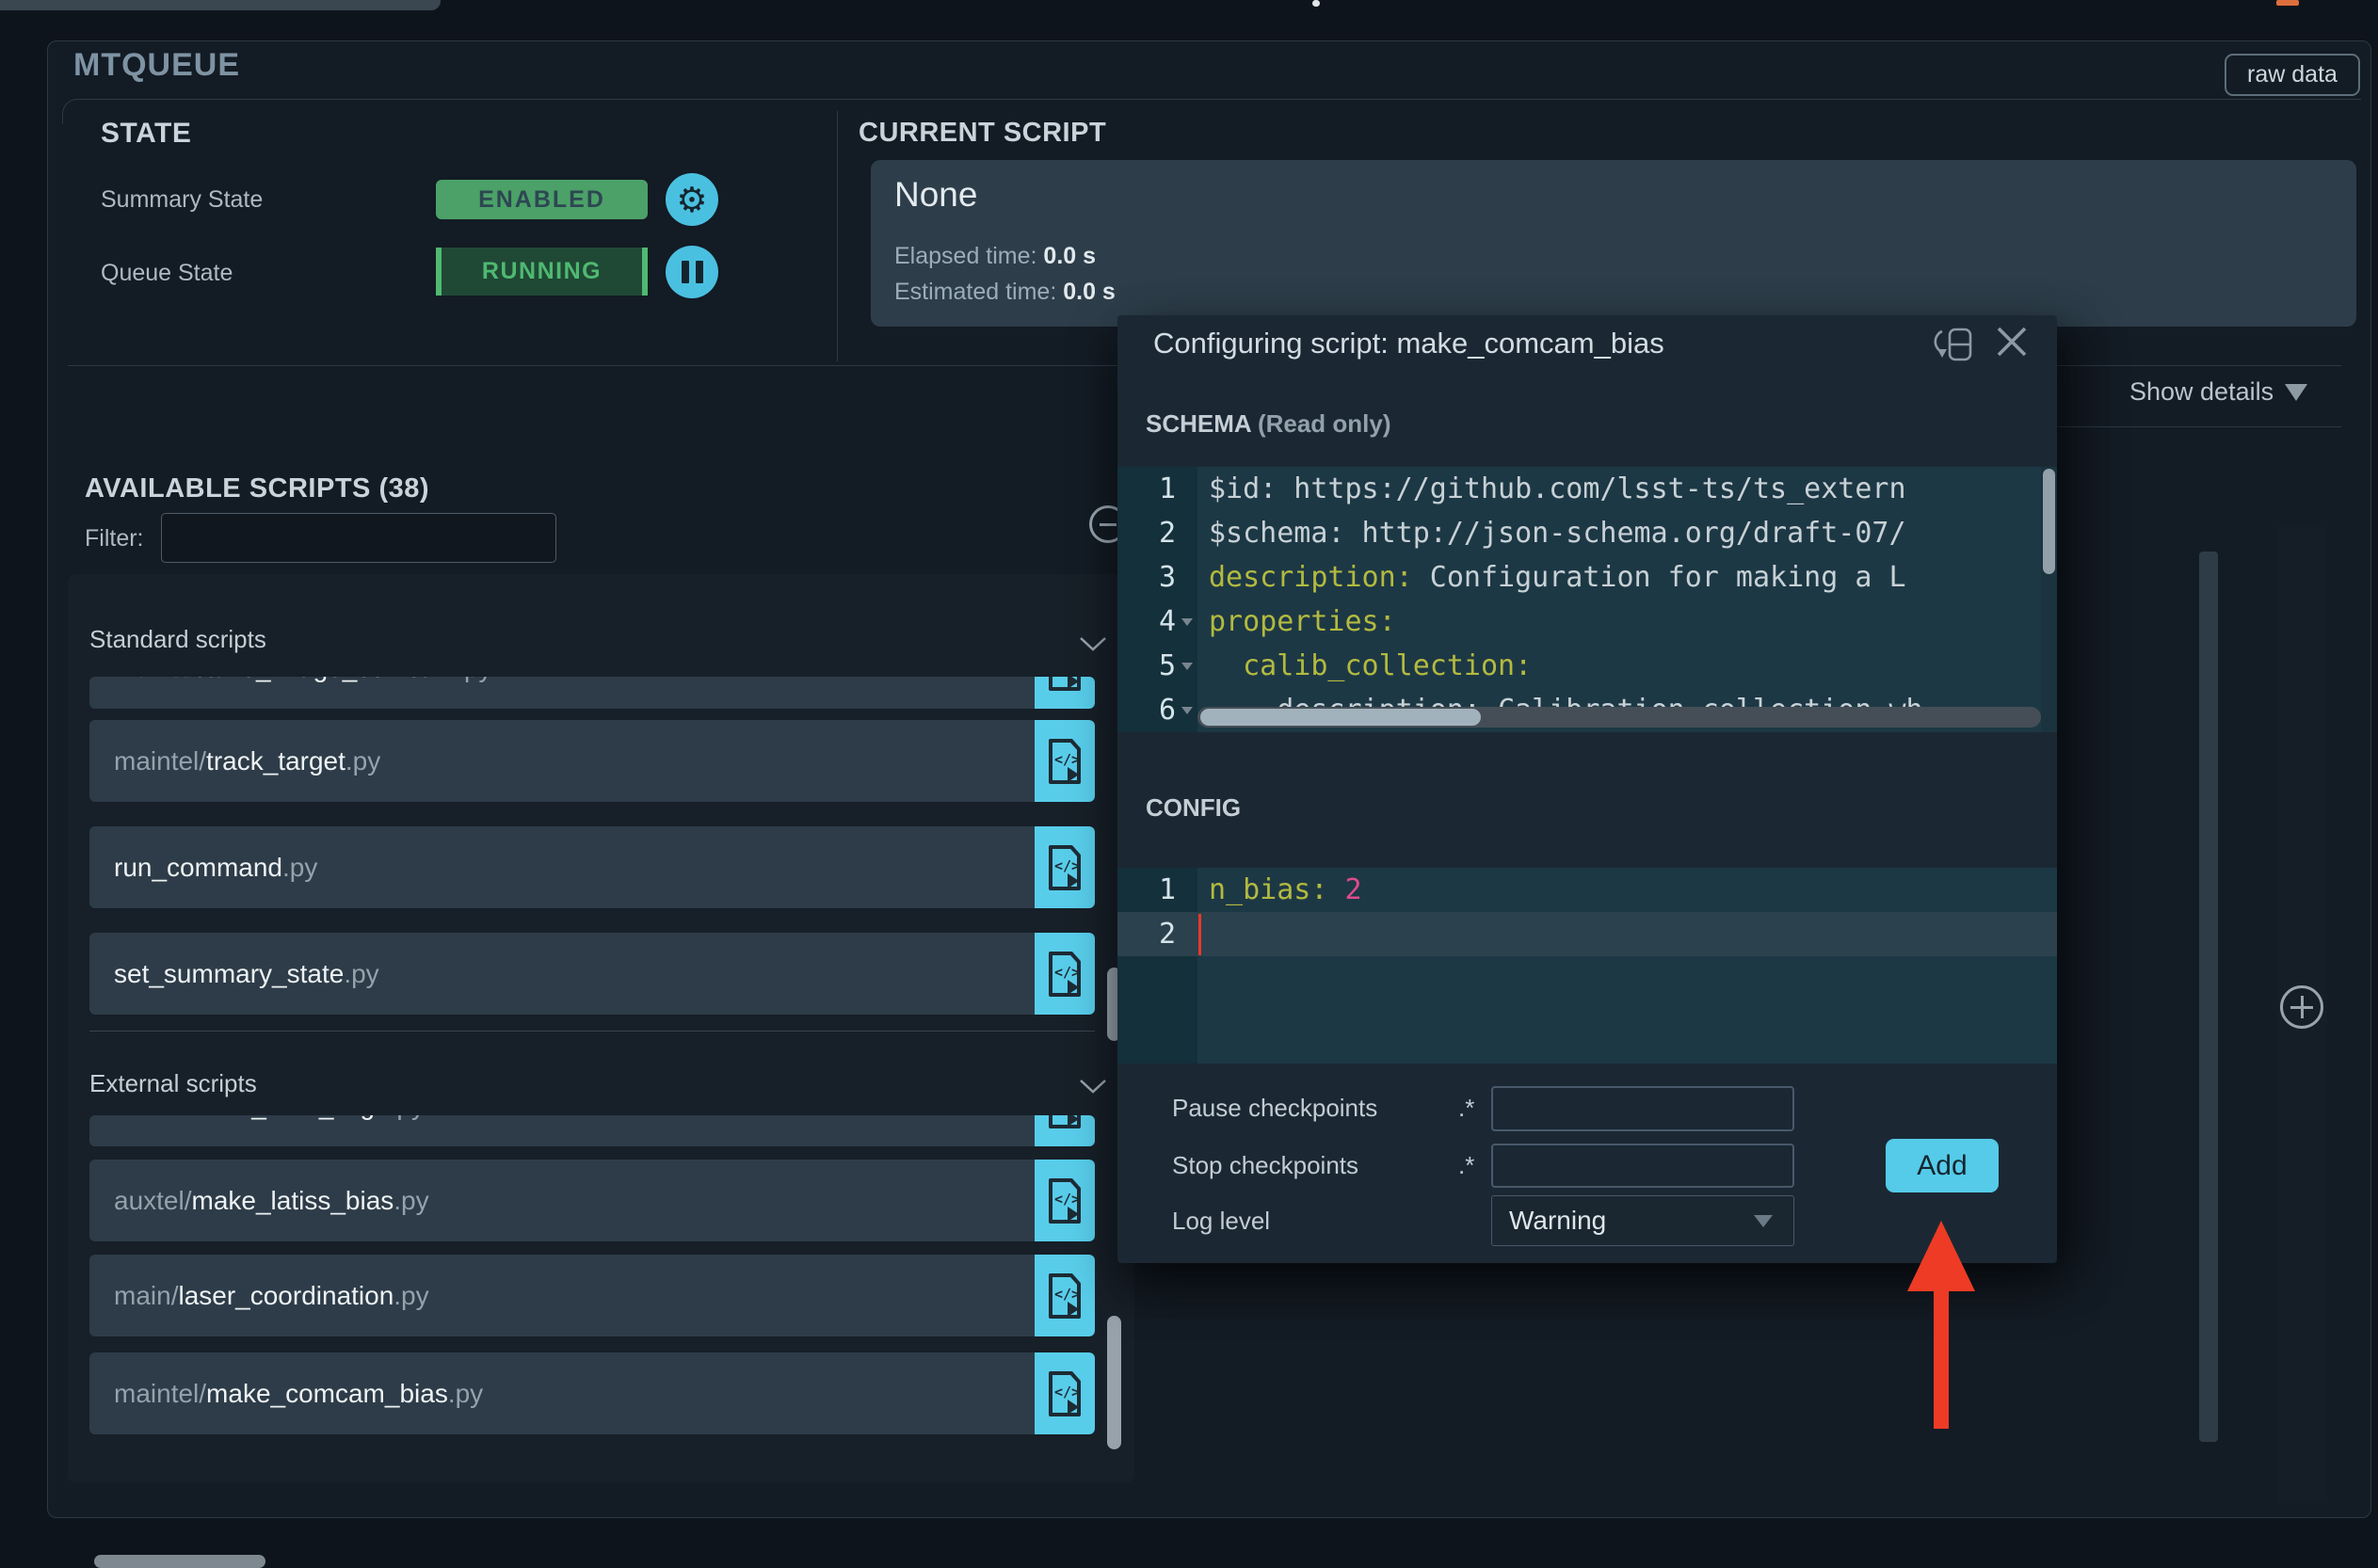 This screenshot has height=1568, width=2378. What do you see at coordinates (592, 1130) in the screenshot?
I see `script-row-clipped: auxtel/latiss_cwfs_align.py </>` at bounding box center [592, 1130].